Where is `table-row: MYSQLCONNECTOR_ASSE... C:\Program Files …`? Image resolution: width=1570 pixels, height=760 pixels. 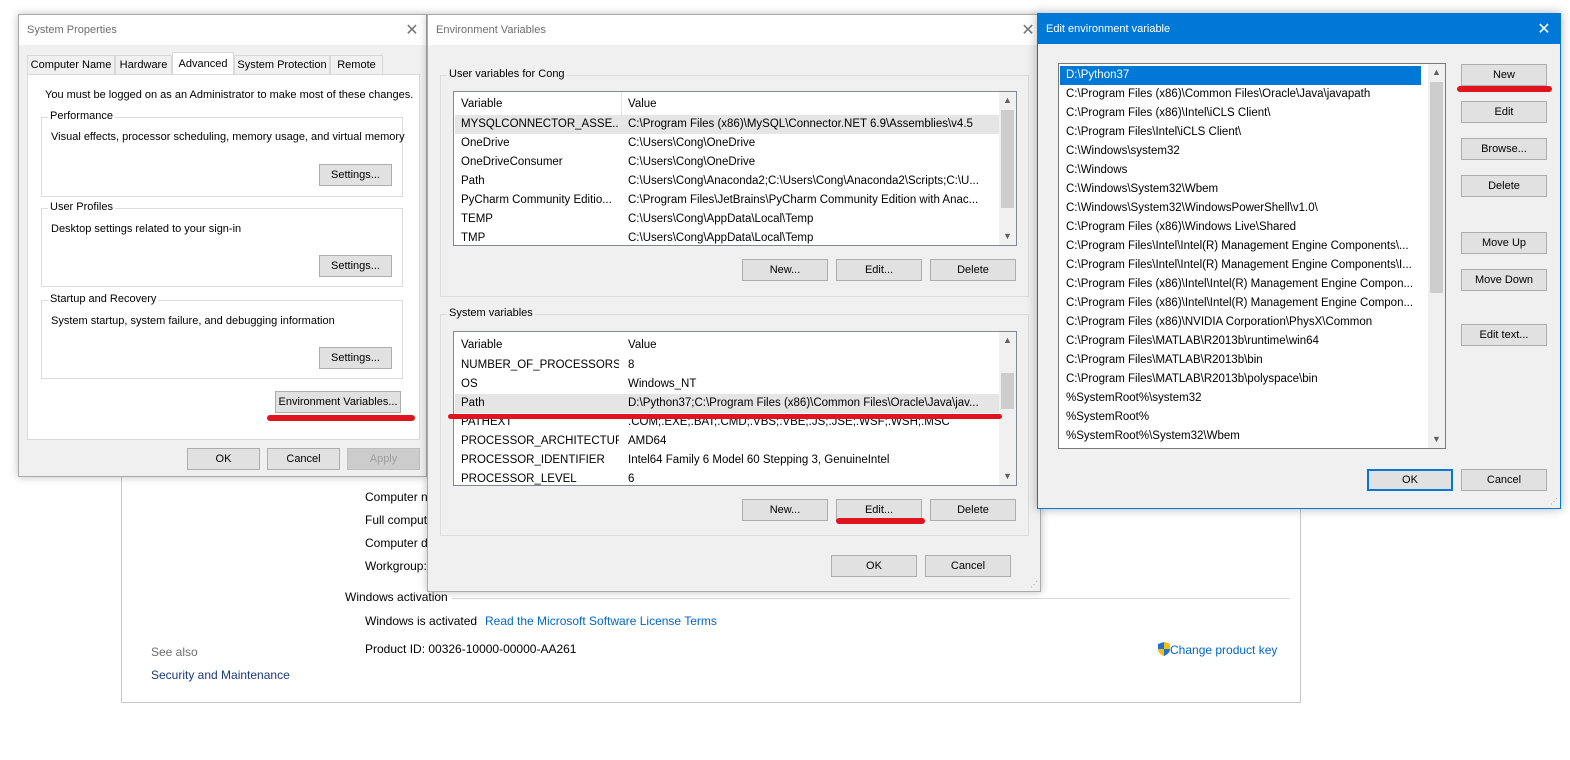 table-row: MYSQLCONNECTOR_ASSE... C:\Program Files … is located at coordinates (727, 124).